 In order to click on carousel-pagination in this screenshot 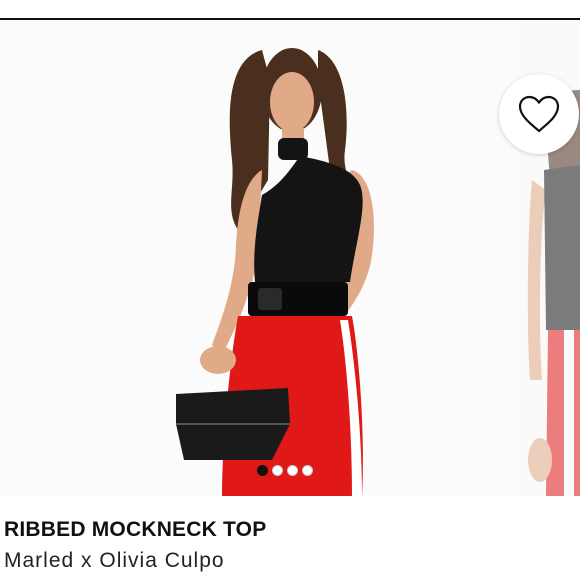, I will do `click(285, 470)`.